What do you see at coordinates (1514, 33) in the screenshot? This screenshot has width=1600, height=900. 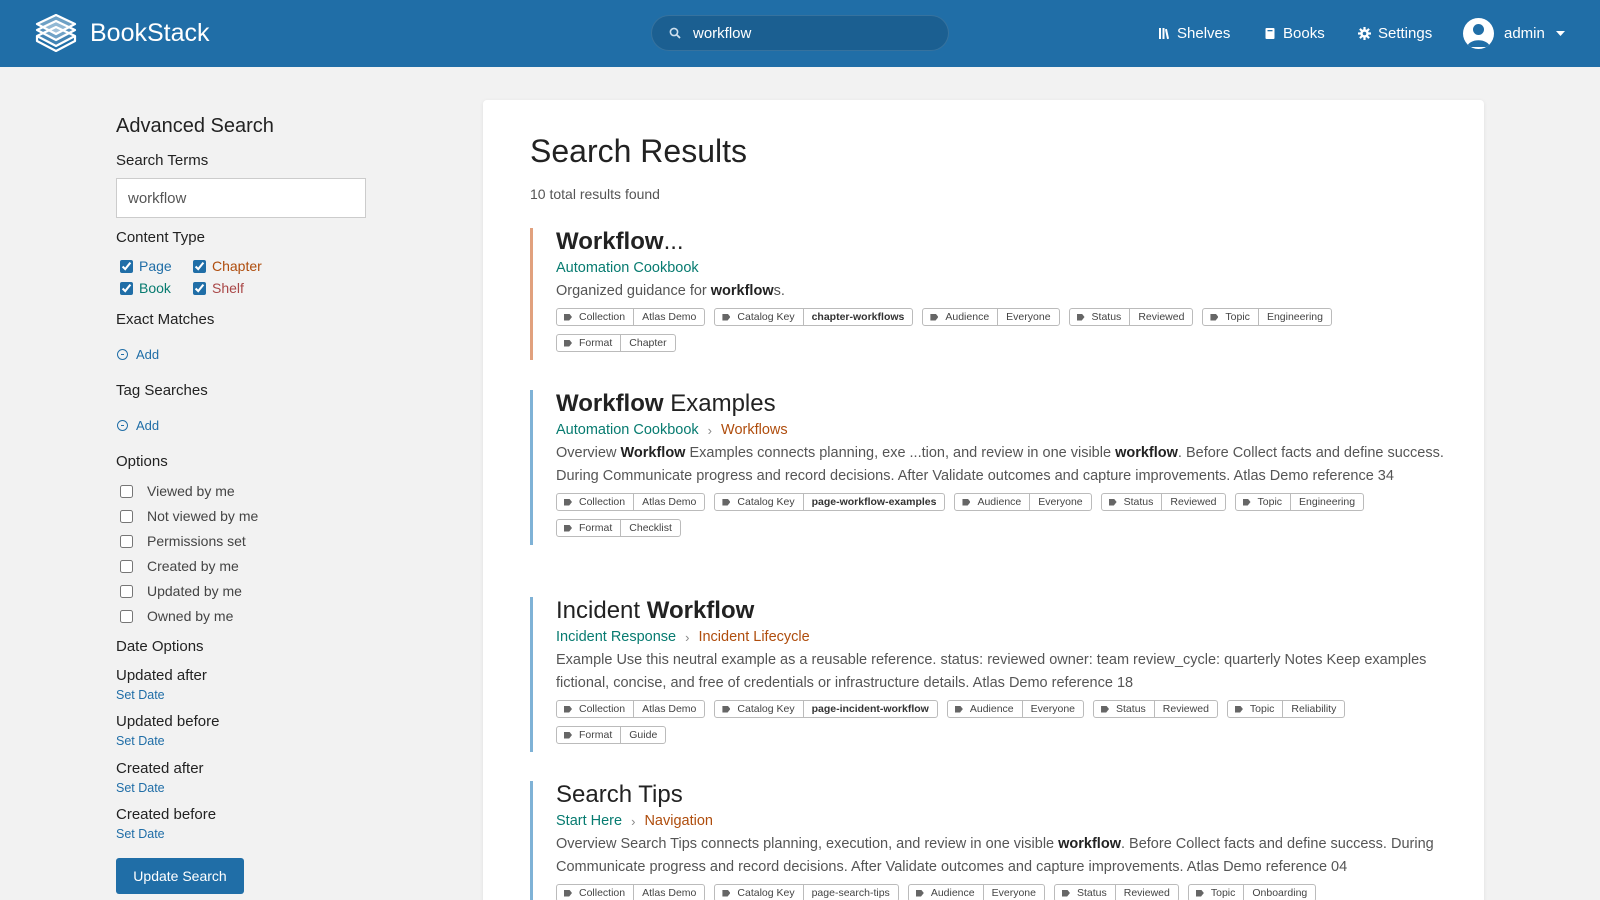 I see `user-menu: admin` at bounding box center [1514, 33].